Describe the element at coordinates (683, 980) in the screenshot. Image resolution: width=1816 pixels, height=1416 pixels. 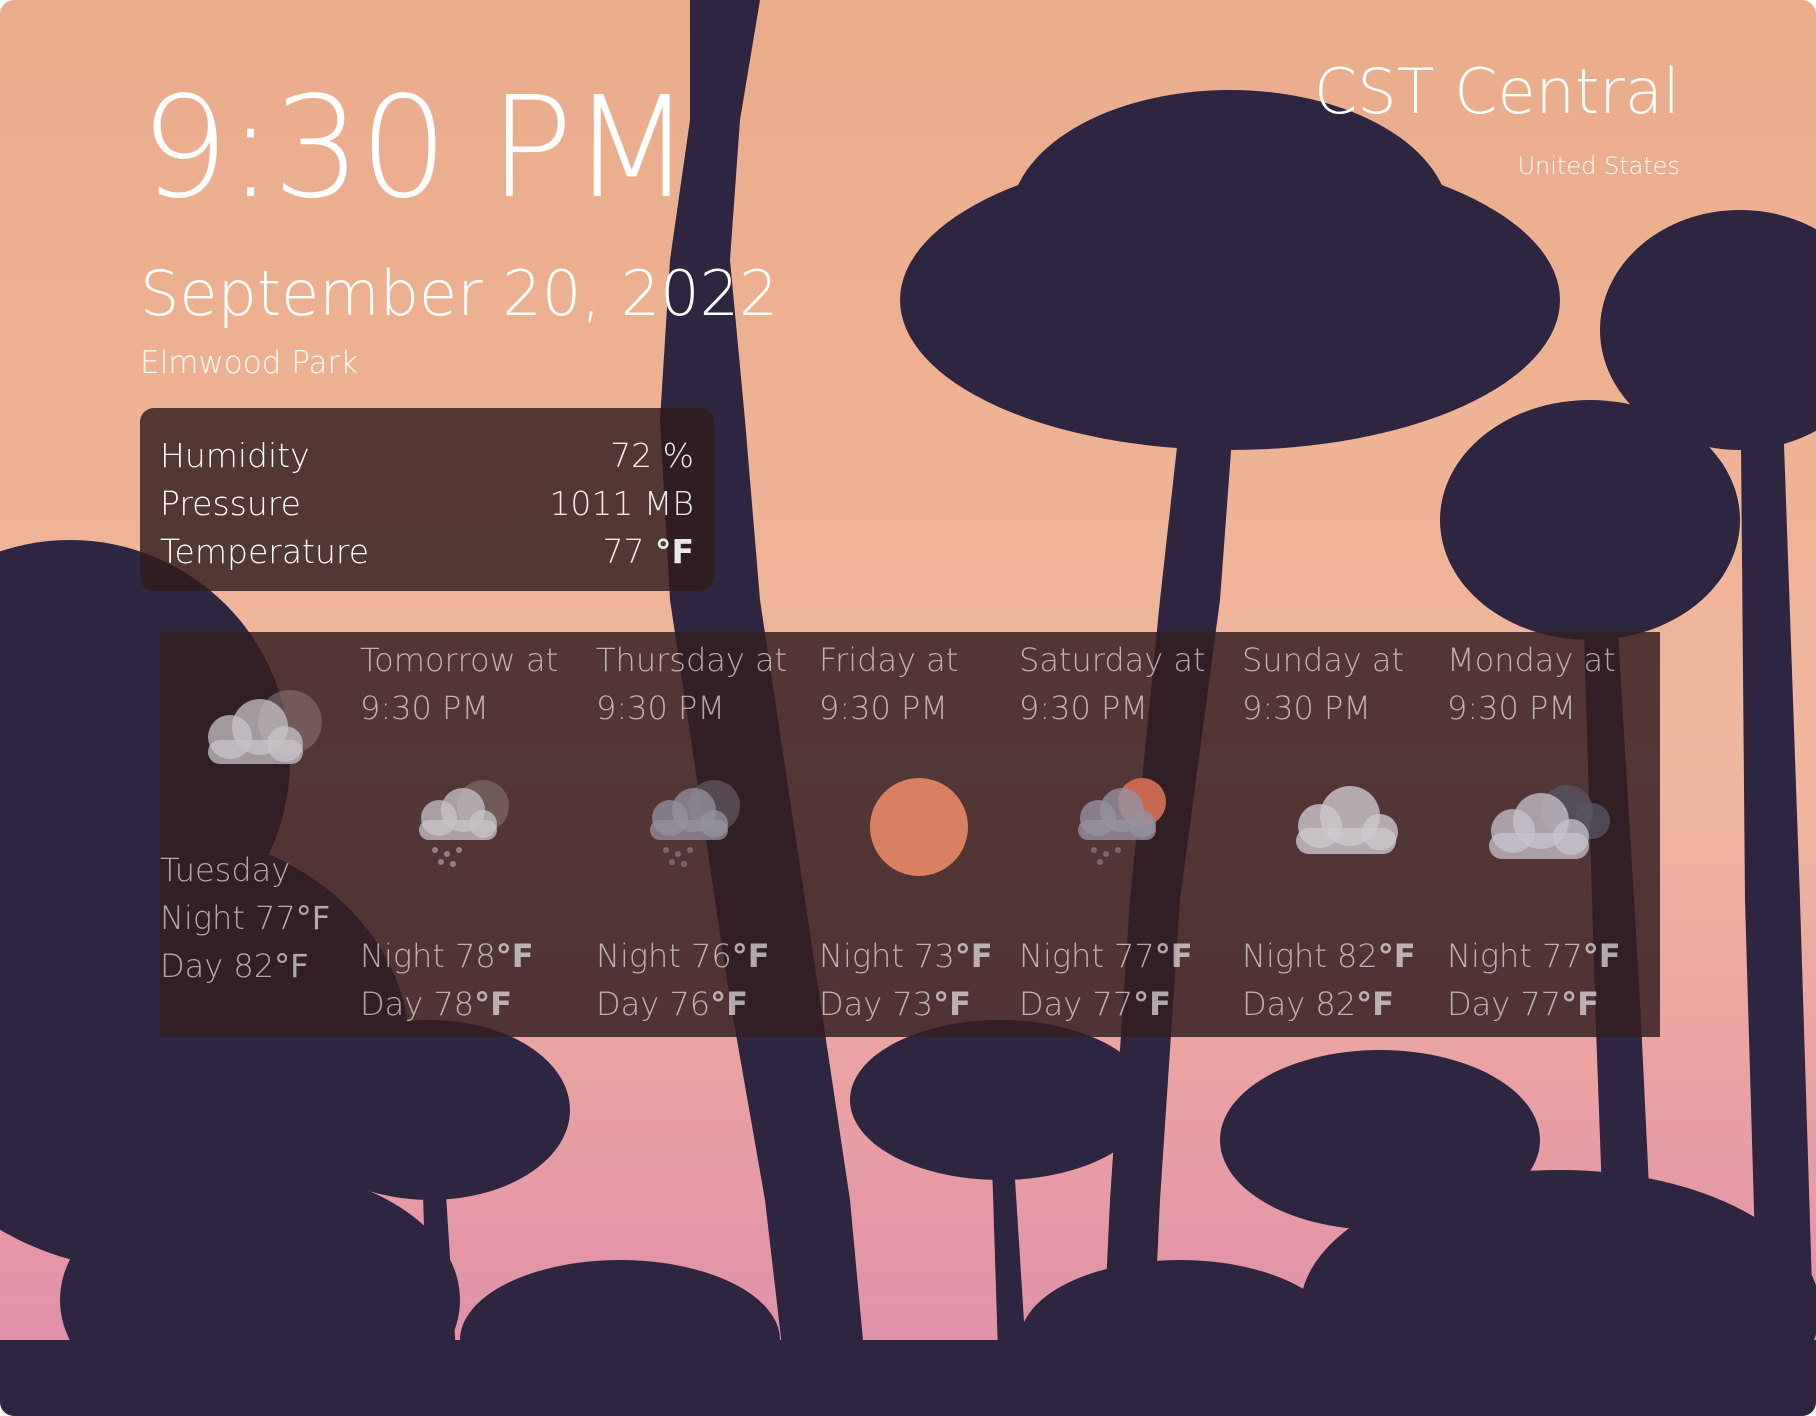
I see `forecast-day-temps: Night 76°F Day 76°F` at that location.